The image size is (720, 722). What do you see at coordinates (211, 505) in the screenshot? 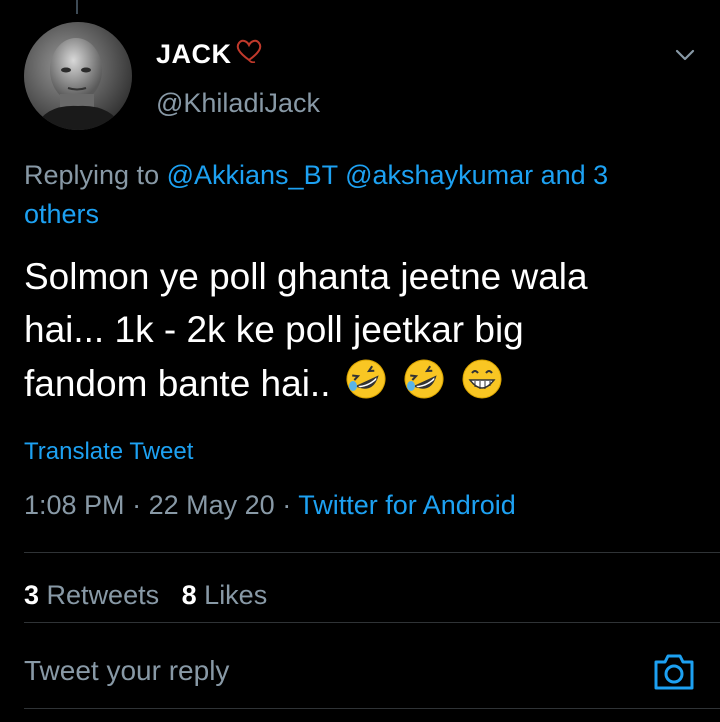
I see `tweet-date: 22 May 20` at bounding box center [211, 505].